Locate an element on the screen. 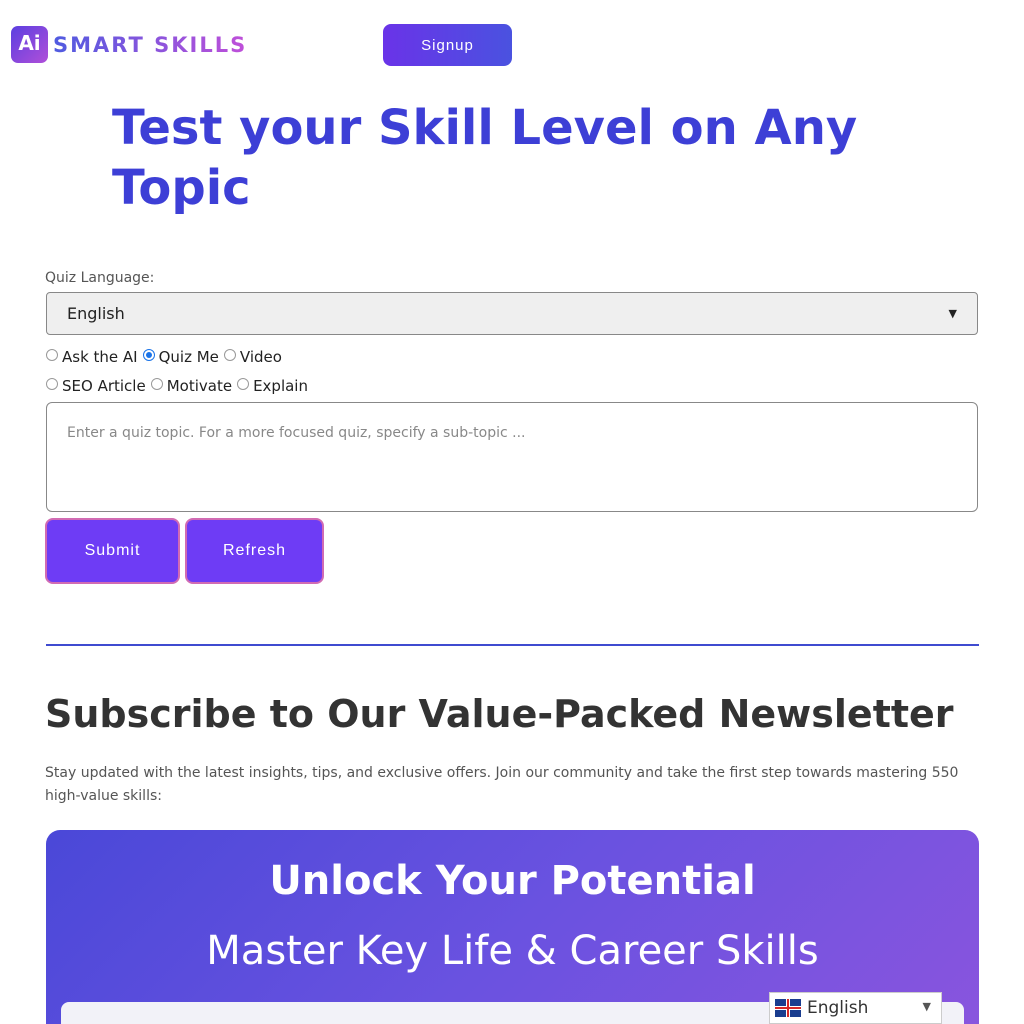 The height and width of the screenshot is (1024, 1024). promo-subtitle: Master Key Life & Career Skills is located at coordinates (512, 951).